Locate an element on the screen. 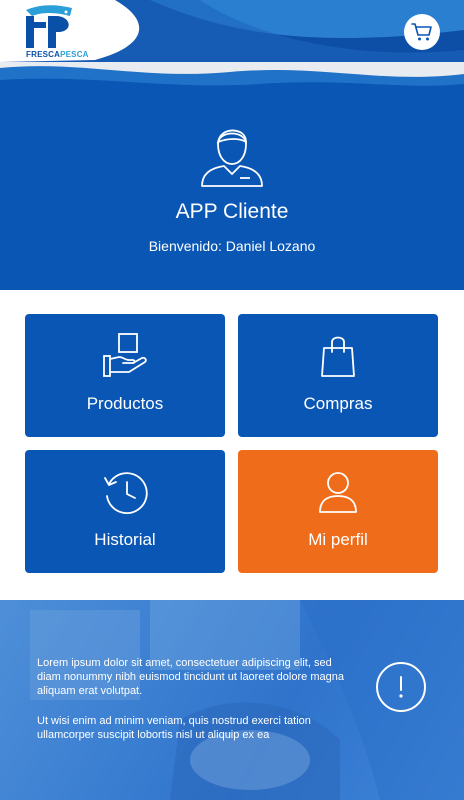  productos-tile: Productos is located at coordinates (125, 375).